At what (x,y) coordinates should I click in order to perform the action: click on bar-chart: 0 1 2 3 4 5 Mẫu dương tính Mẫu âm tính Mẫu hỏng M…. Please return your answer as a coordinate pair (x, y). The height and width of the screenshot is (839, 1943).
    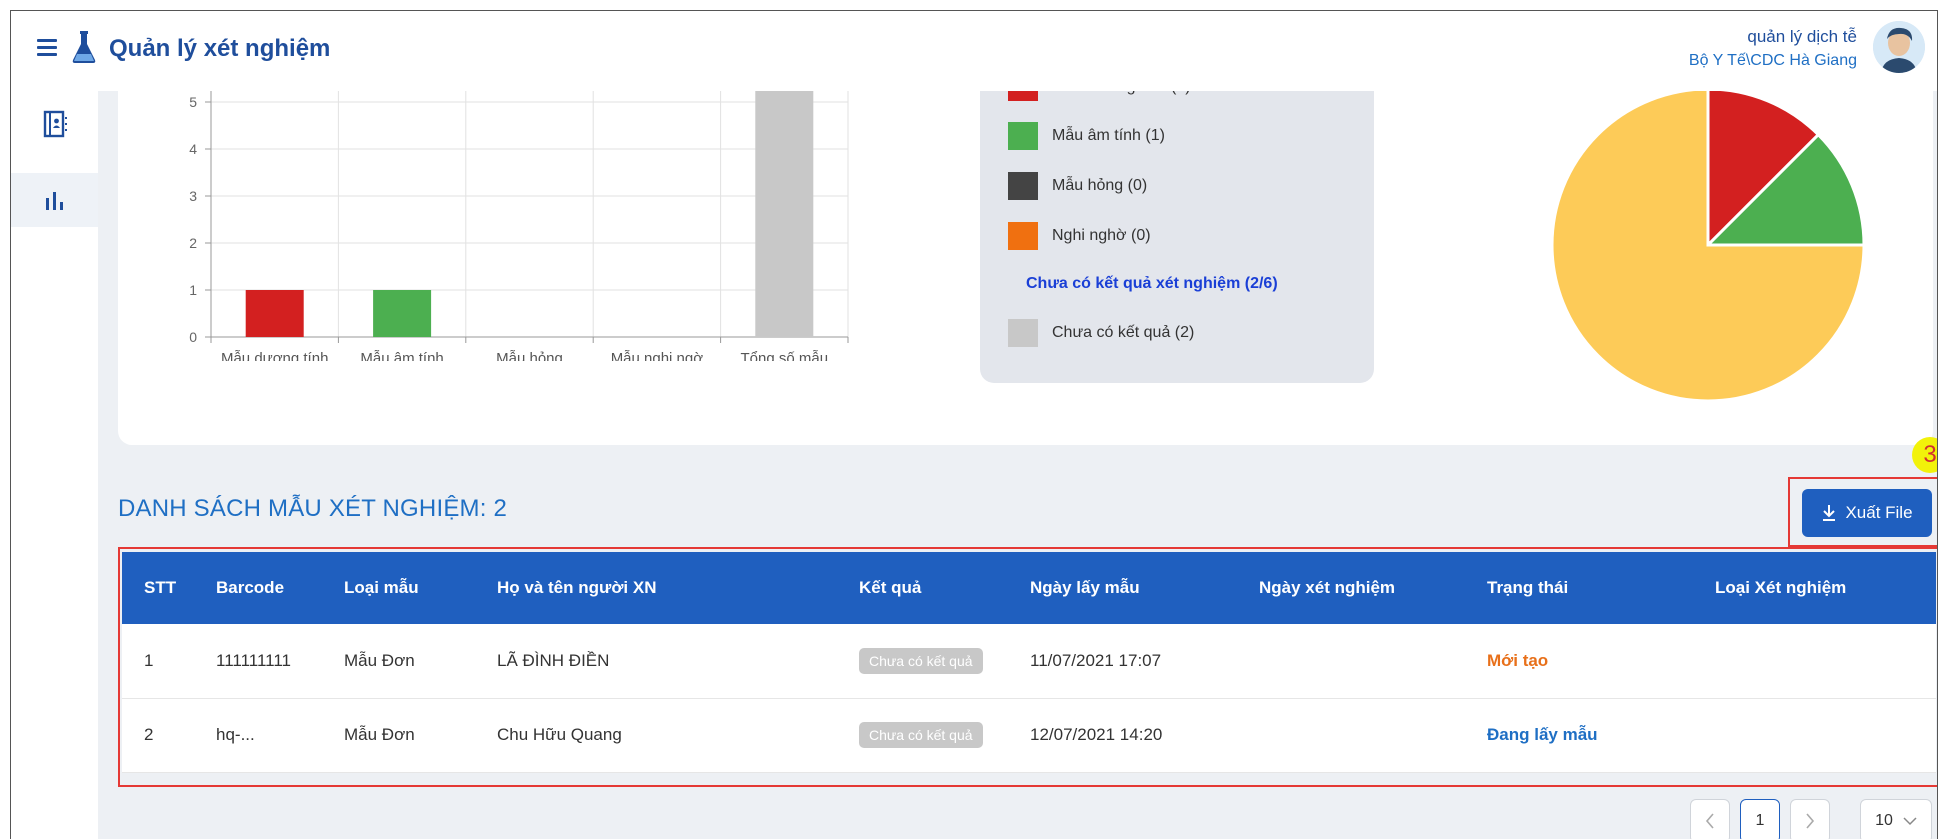
    Looking at the image, I should click on (519, 216).